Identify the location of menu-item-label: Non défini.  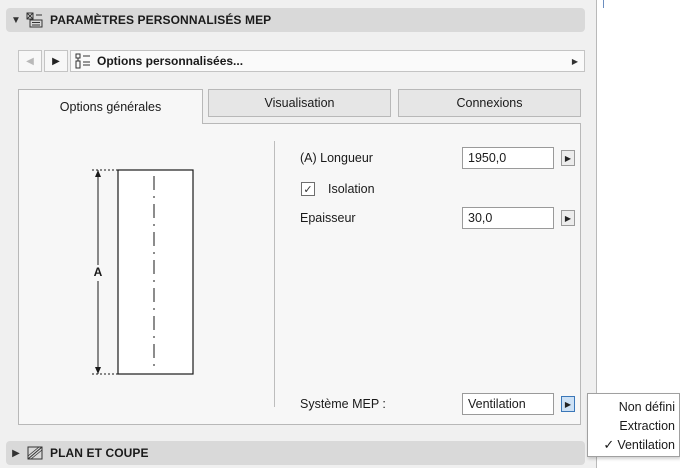
(646, 407).